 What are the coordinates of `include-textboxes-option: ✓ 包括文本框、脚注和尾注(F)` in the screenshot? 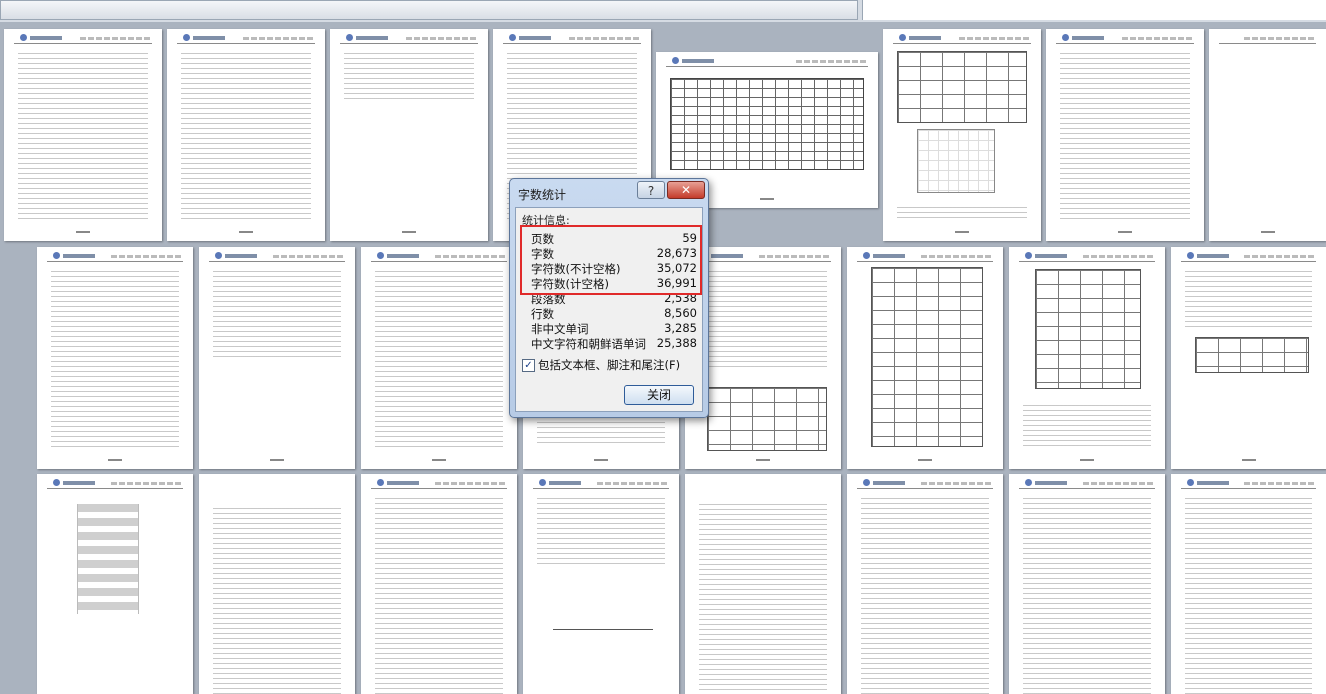 It's located at (601, 365).